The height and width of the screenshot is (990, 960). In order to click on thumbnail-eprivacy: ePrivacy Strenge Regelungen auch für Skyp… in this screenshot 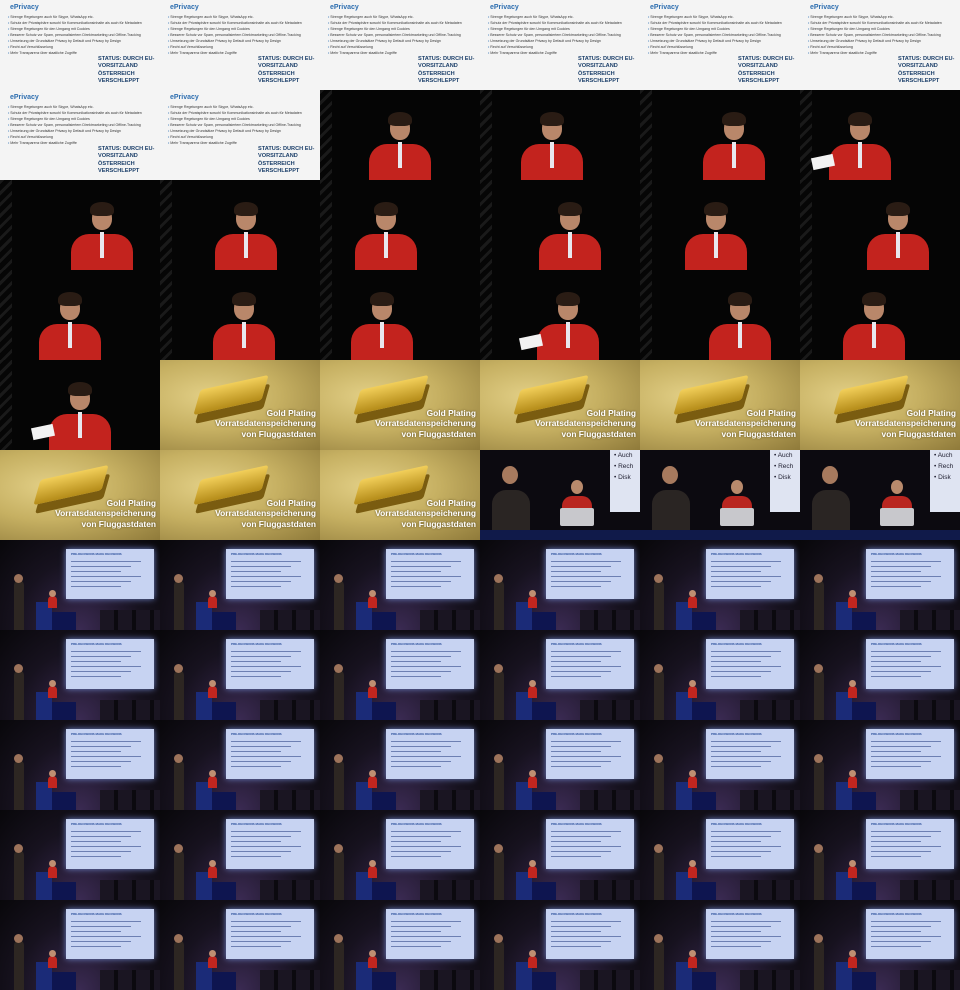, I will do `click(240, 135)`.